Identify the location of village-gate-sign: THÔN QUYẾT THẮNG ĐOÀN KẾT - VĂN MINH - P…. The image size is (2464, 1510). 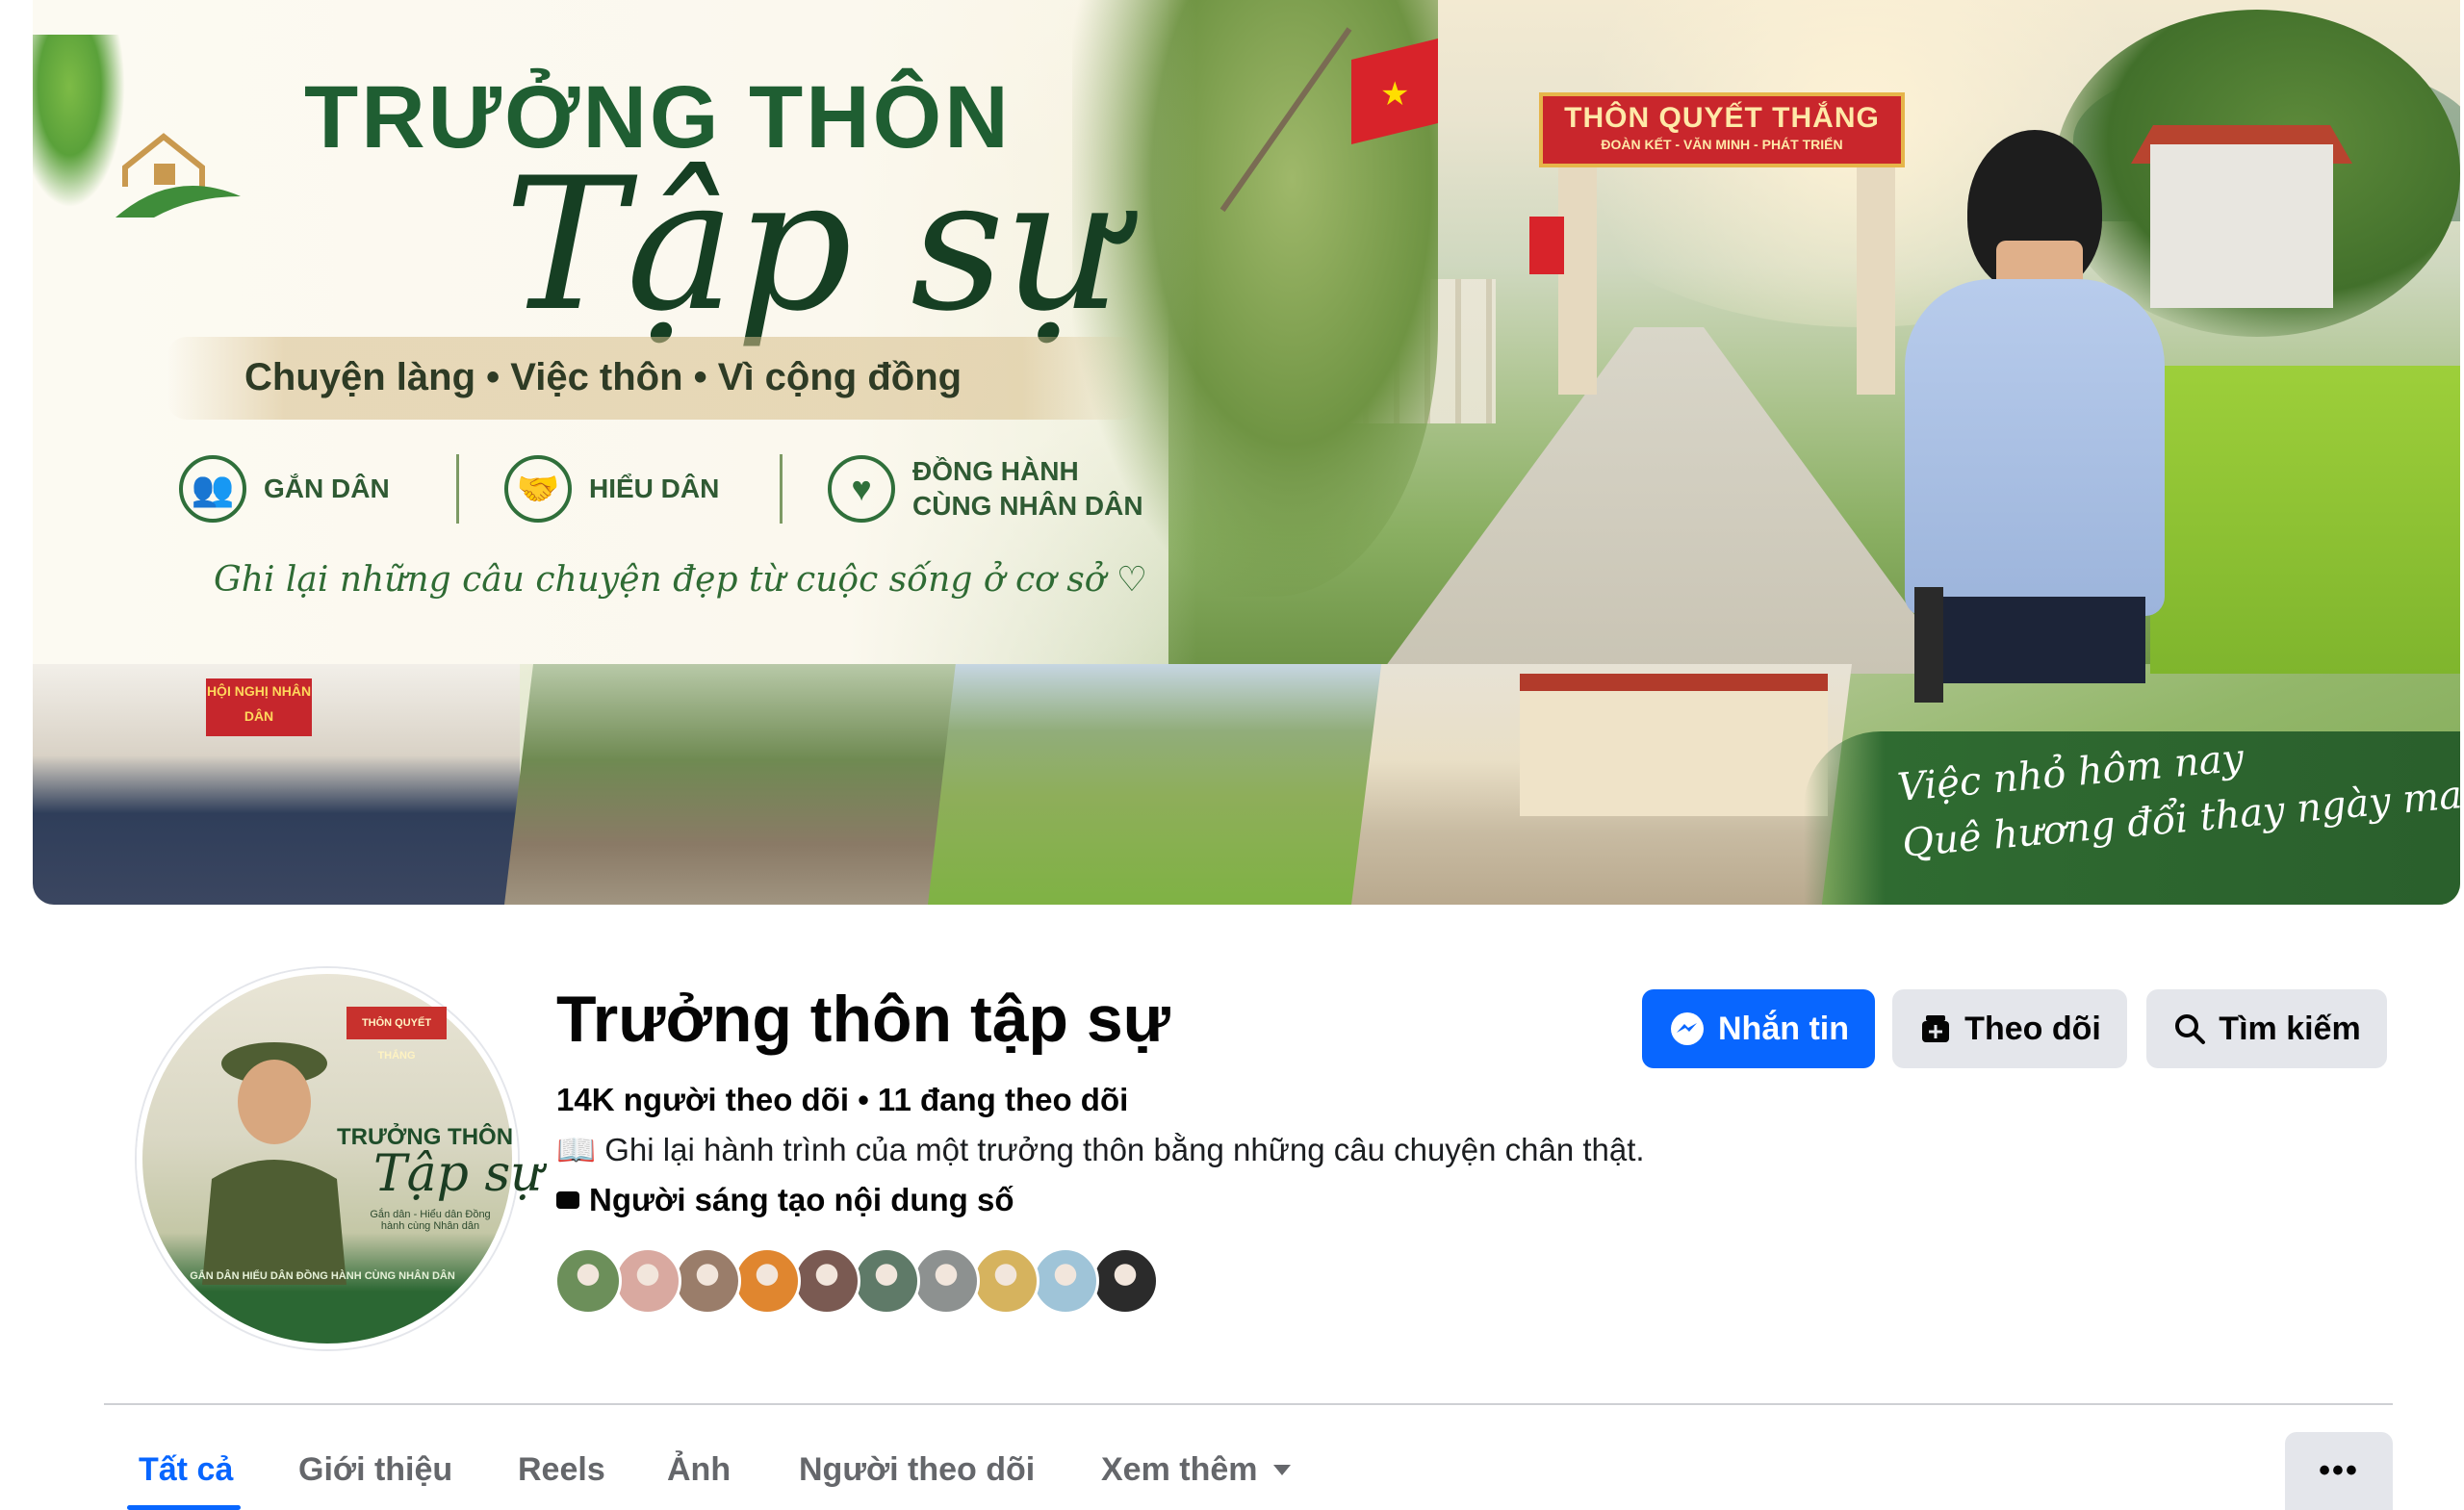
(1722, 129).